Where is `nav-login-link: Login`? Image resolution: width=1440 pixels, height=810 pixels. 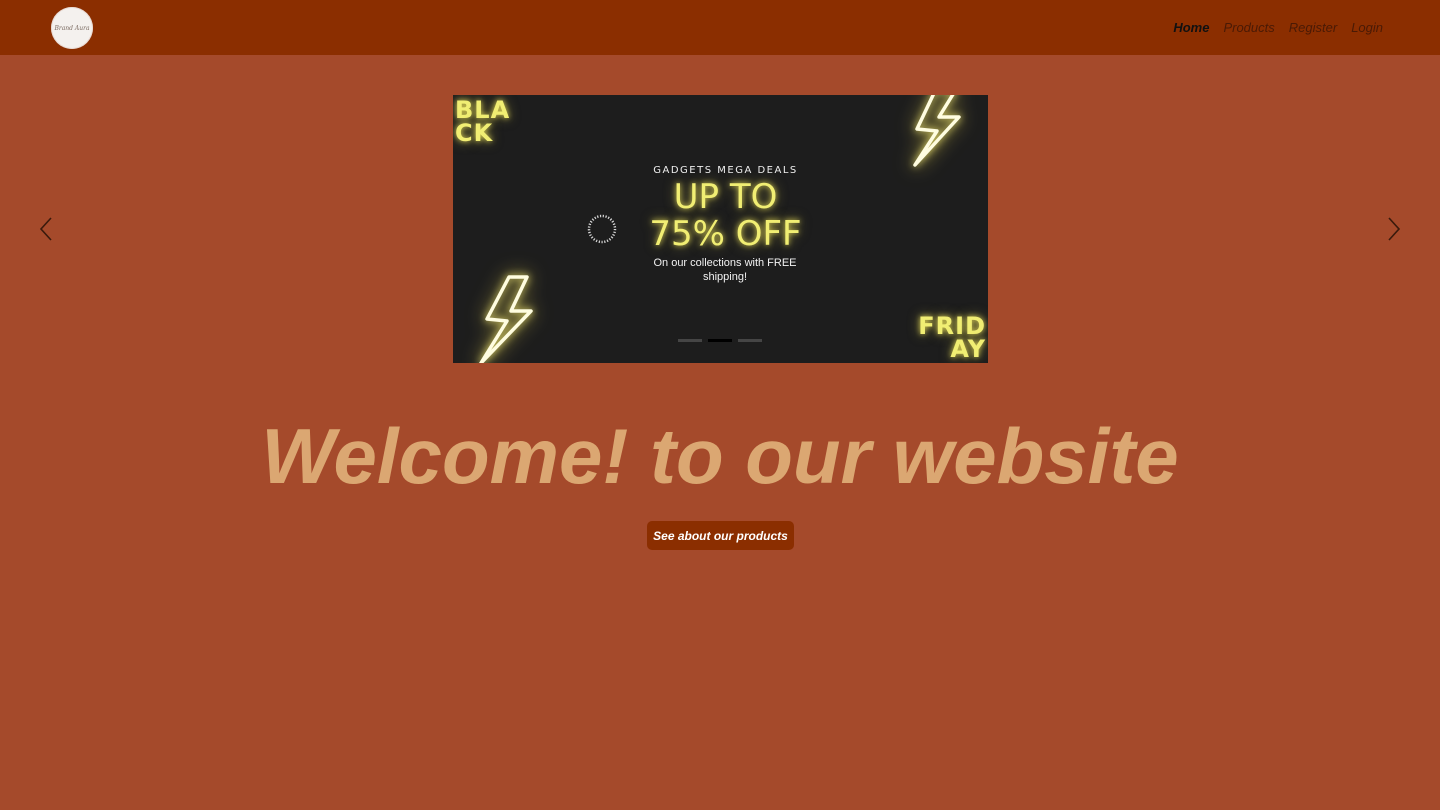
nav-login-link: Login is located at coordinates (1367, 28).